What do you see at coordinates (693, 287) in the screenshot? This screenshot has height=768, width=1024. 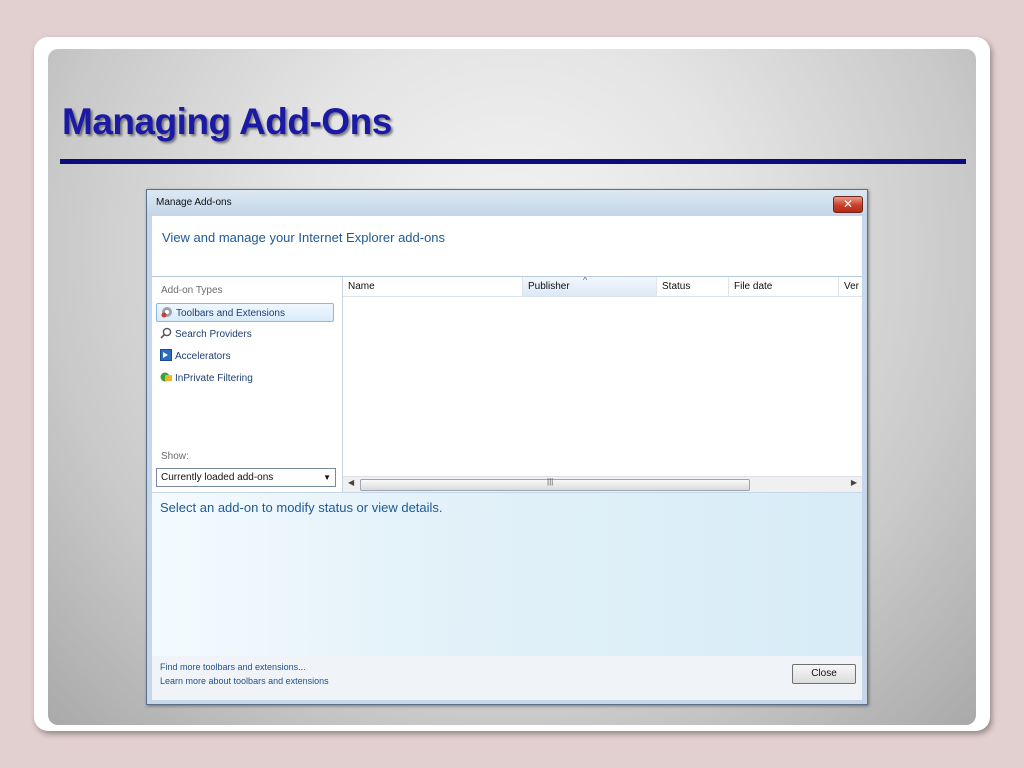 I see `column-header-status: Status` at bounding box center [693, 287].